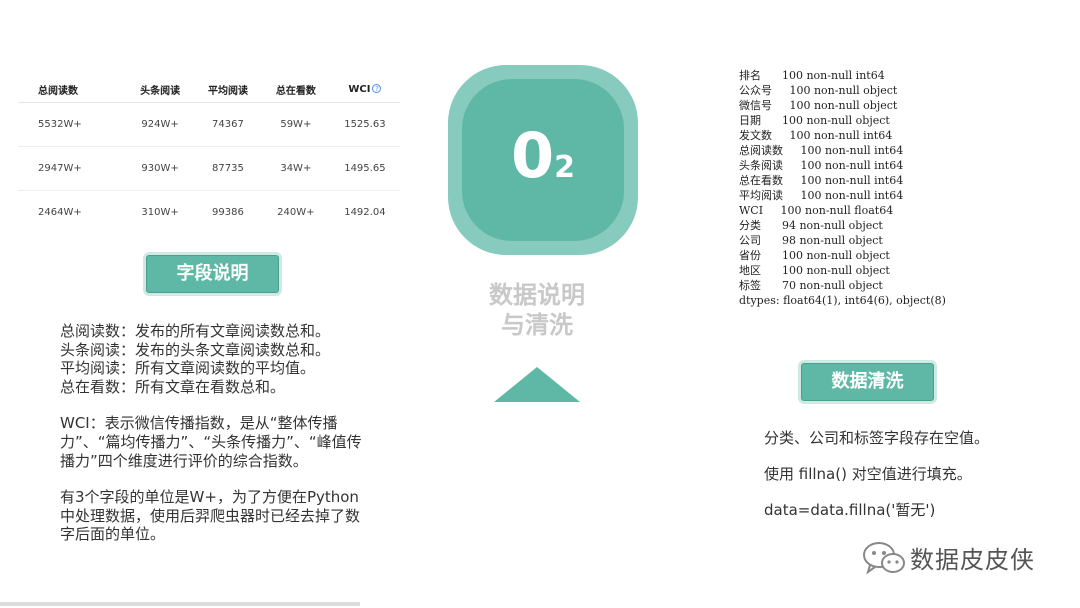 The image size is (1080, 608). Describe the element at coordinates (296, 212) in the screenshot. I see `table-cell: 240W+` at that location.